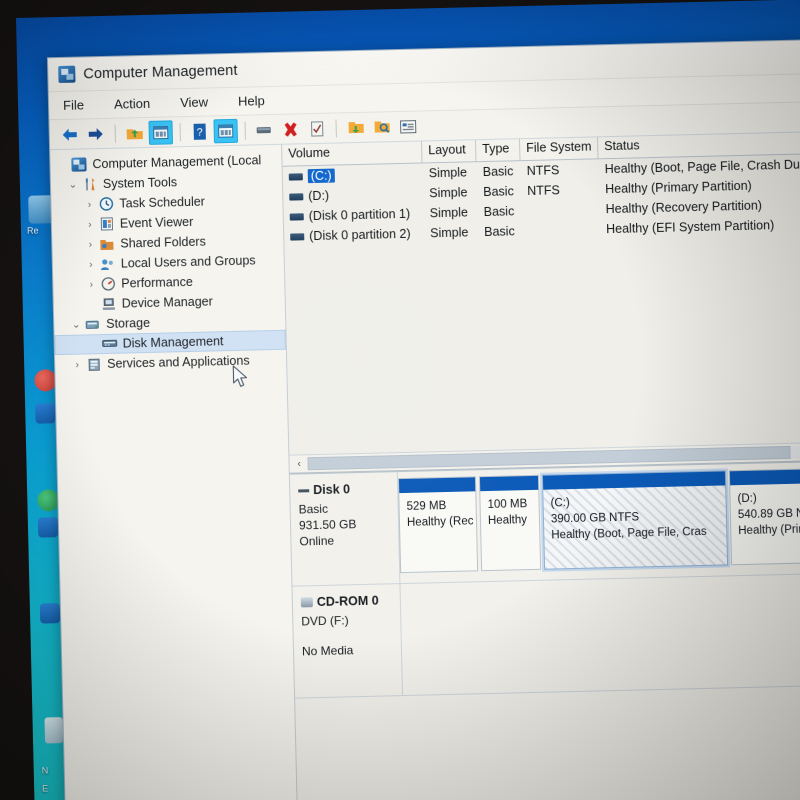  Describe the element at coordinates (134, 132) in the screenshot. I see `up-folder-icon` at that location.